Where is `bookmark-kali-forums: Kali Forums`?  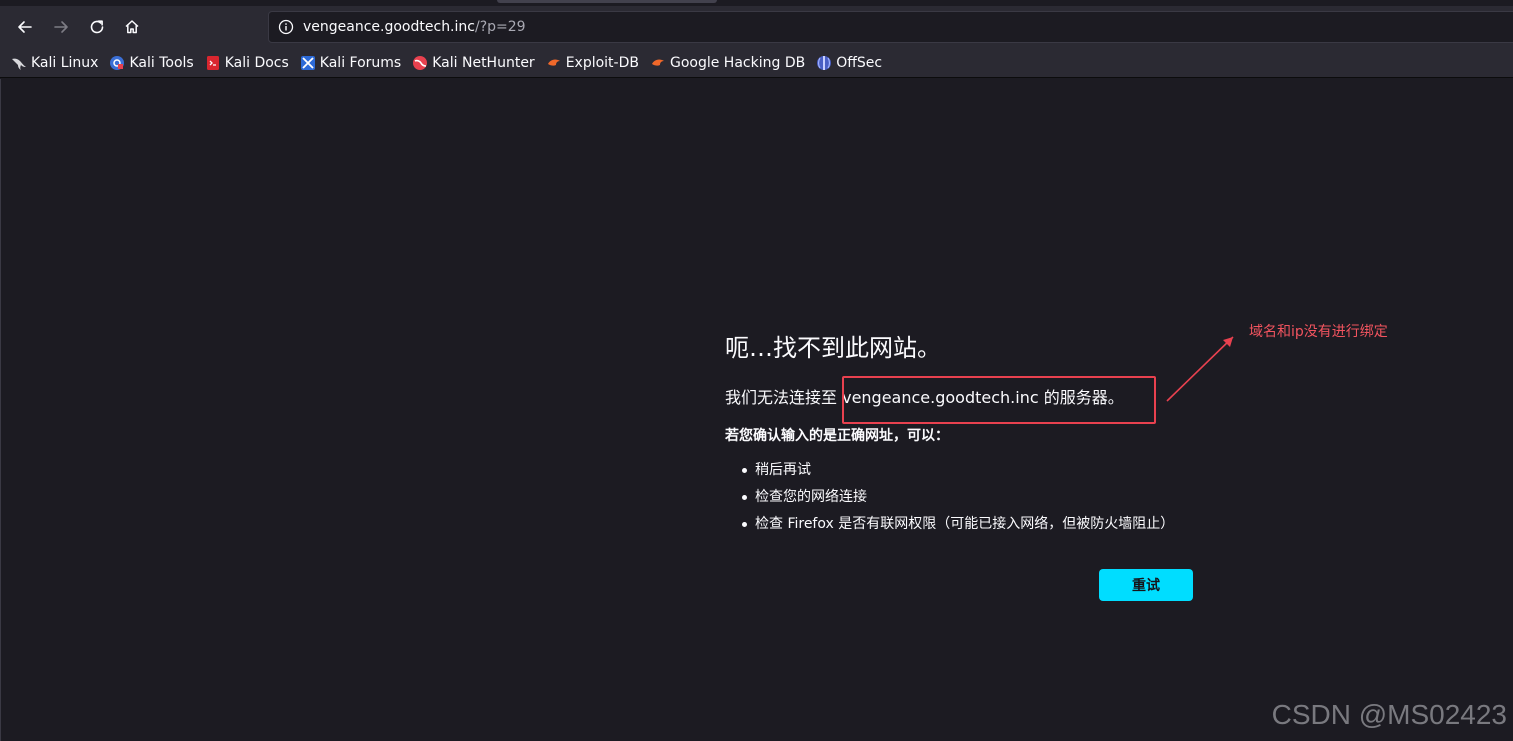 bookmark-kali-forums: Kali Forums is located at coordinates (350, 63).